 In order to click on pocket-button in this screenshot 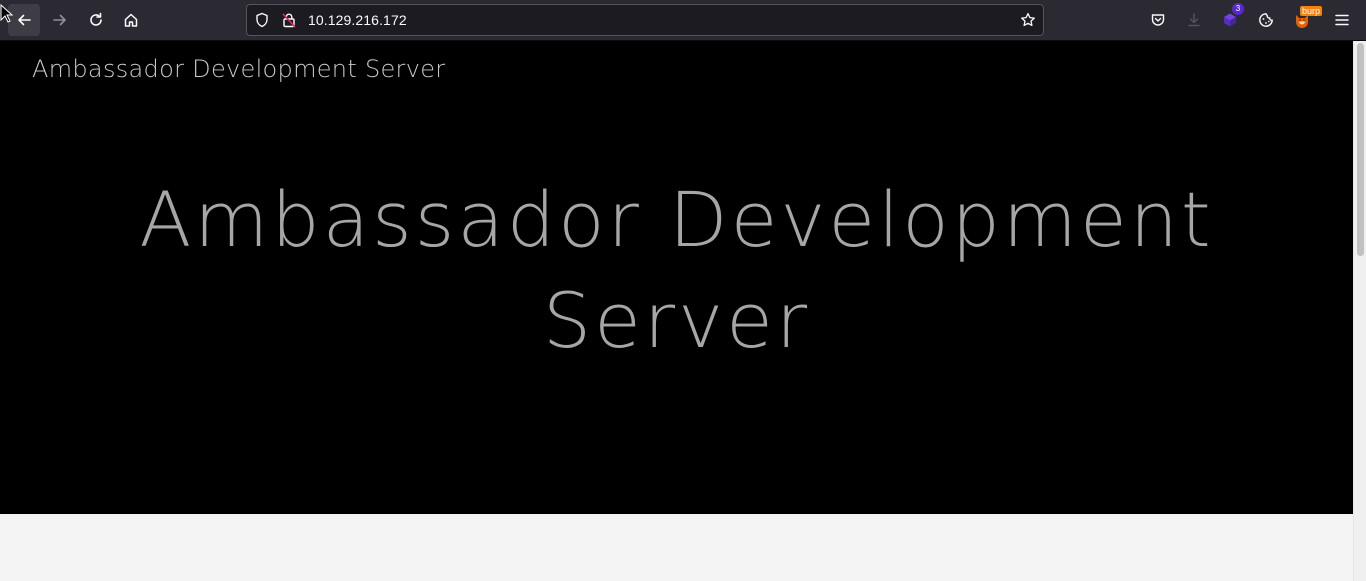, I will do `click(1158, 20)`.